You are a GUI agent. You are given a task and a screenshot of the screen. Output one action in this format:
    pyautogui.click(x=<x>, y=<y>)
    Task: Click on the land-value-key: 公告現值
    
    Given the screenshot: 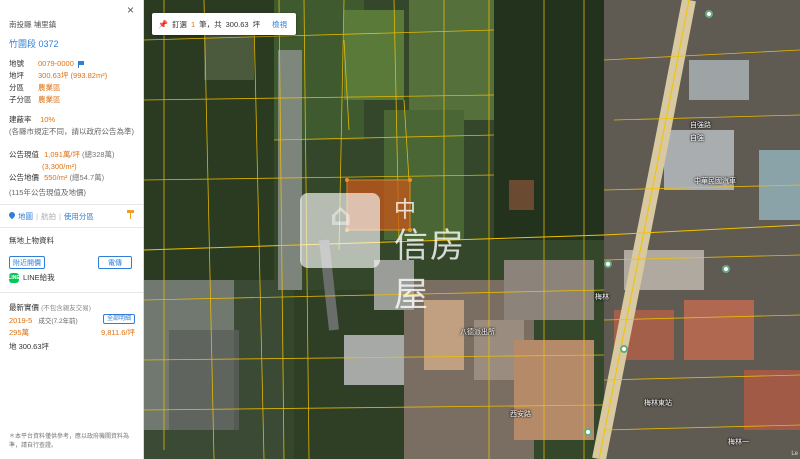 What is the action you would take?
    pyautogui.click(x=24, y=154)
    